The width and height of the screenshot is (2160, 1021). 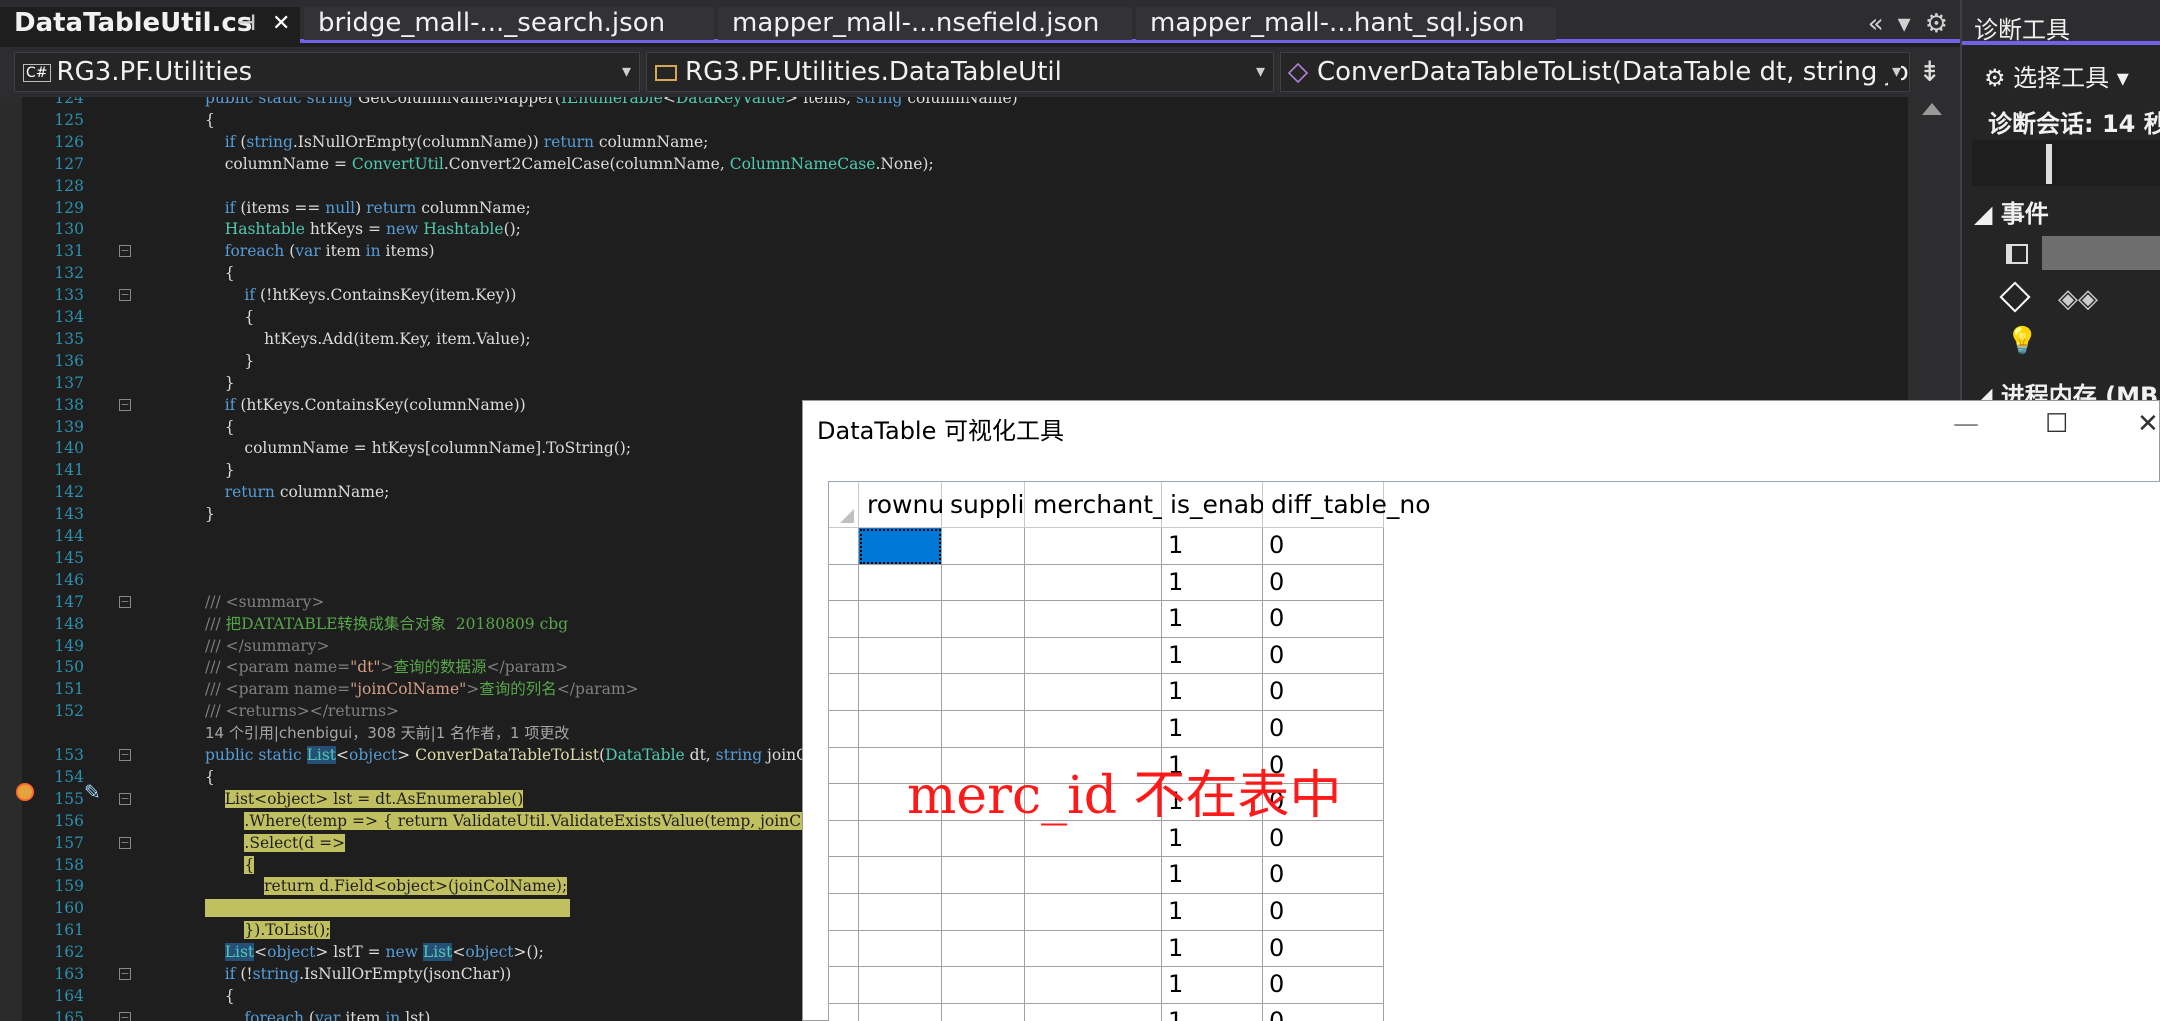 I want to click on code-line: 133 − if (!htKeys.ContainsKey(item.Key)), so click(x=954, y=295).